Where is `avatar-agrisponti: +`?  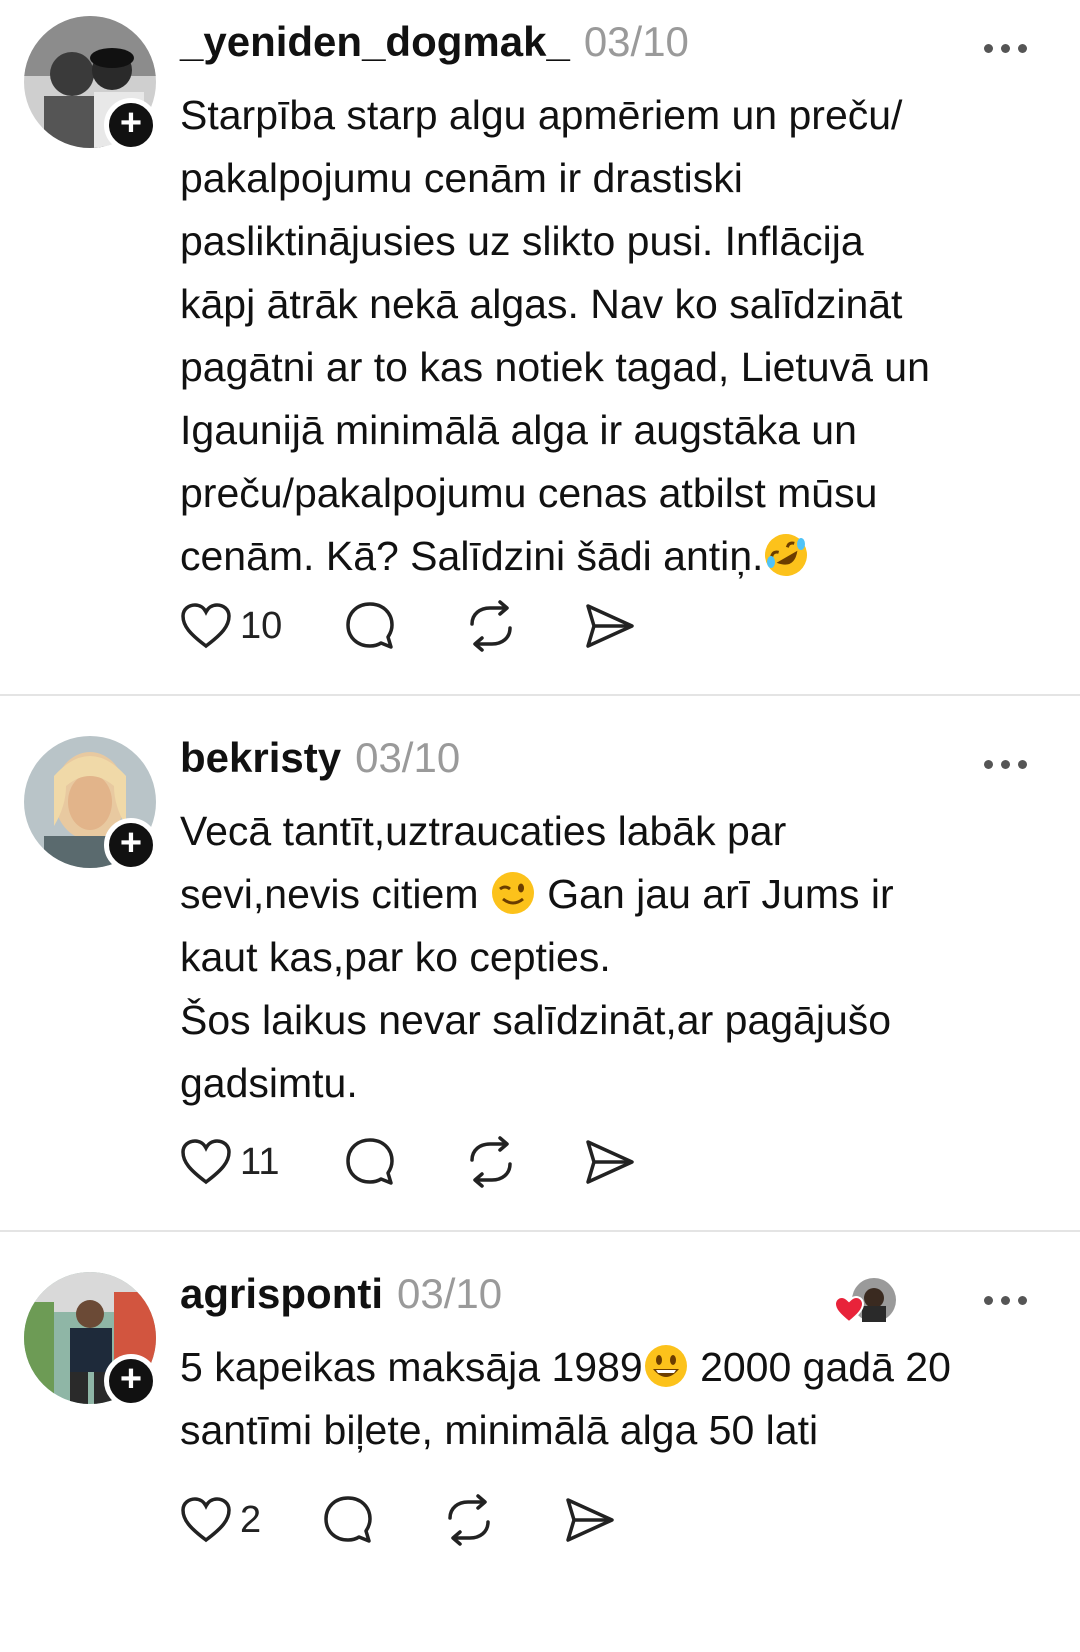 avatar-agrisponti: + is located at coordinates (91, 1340).